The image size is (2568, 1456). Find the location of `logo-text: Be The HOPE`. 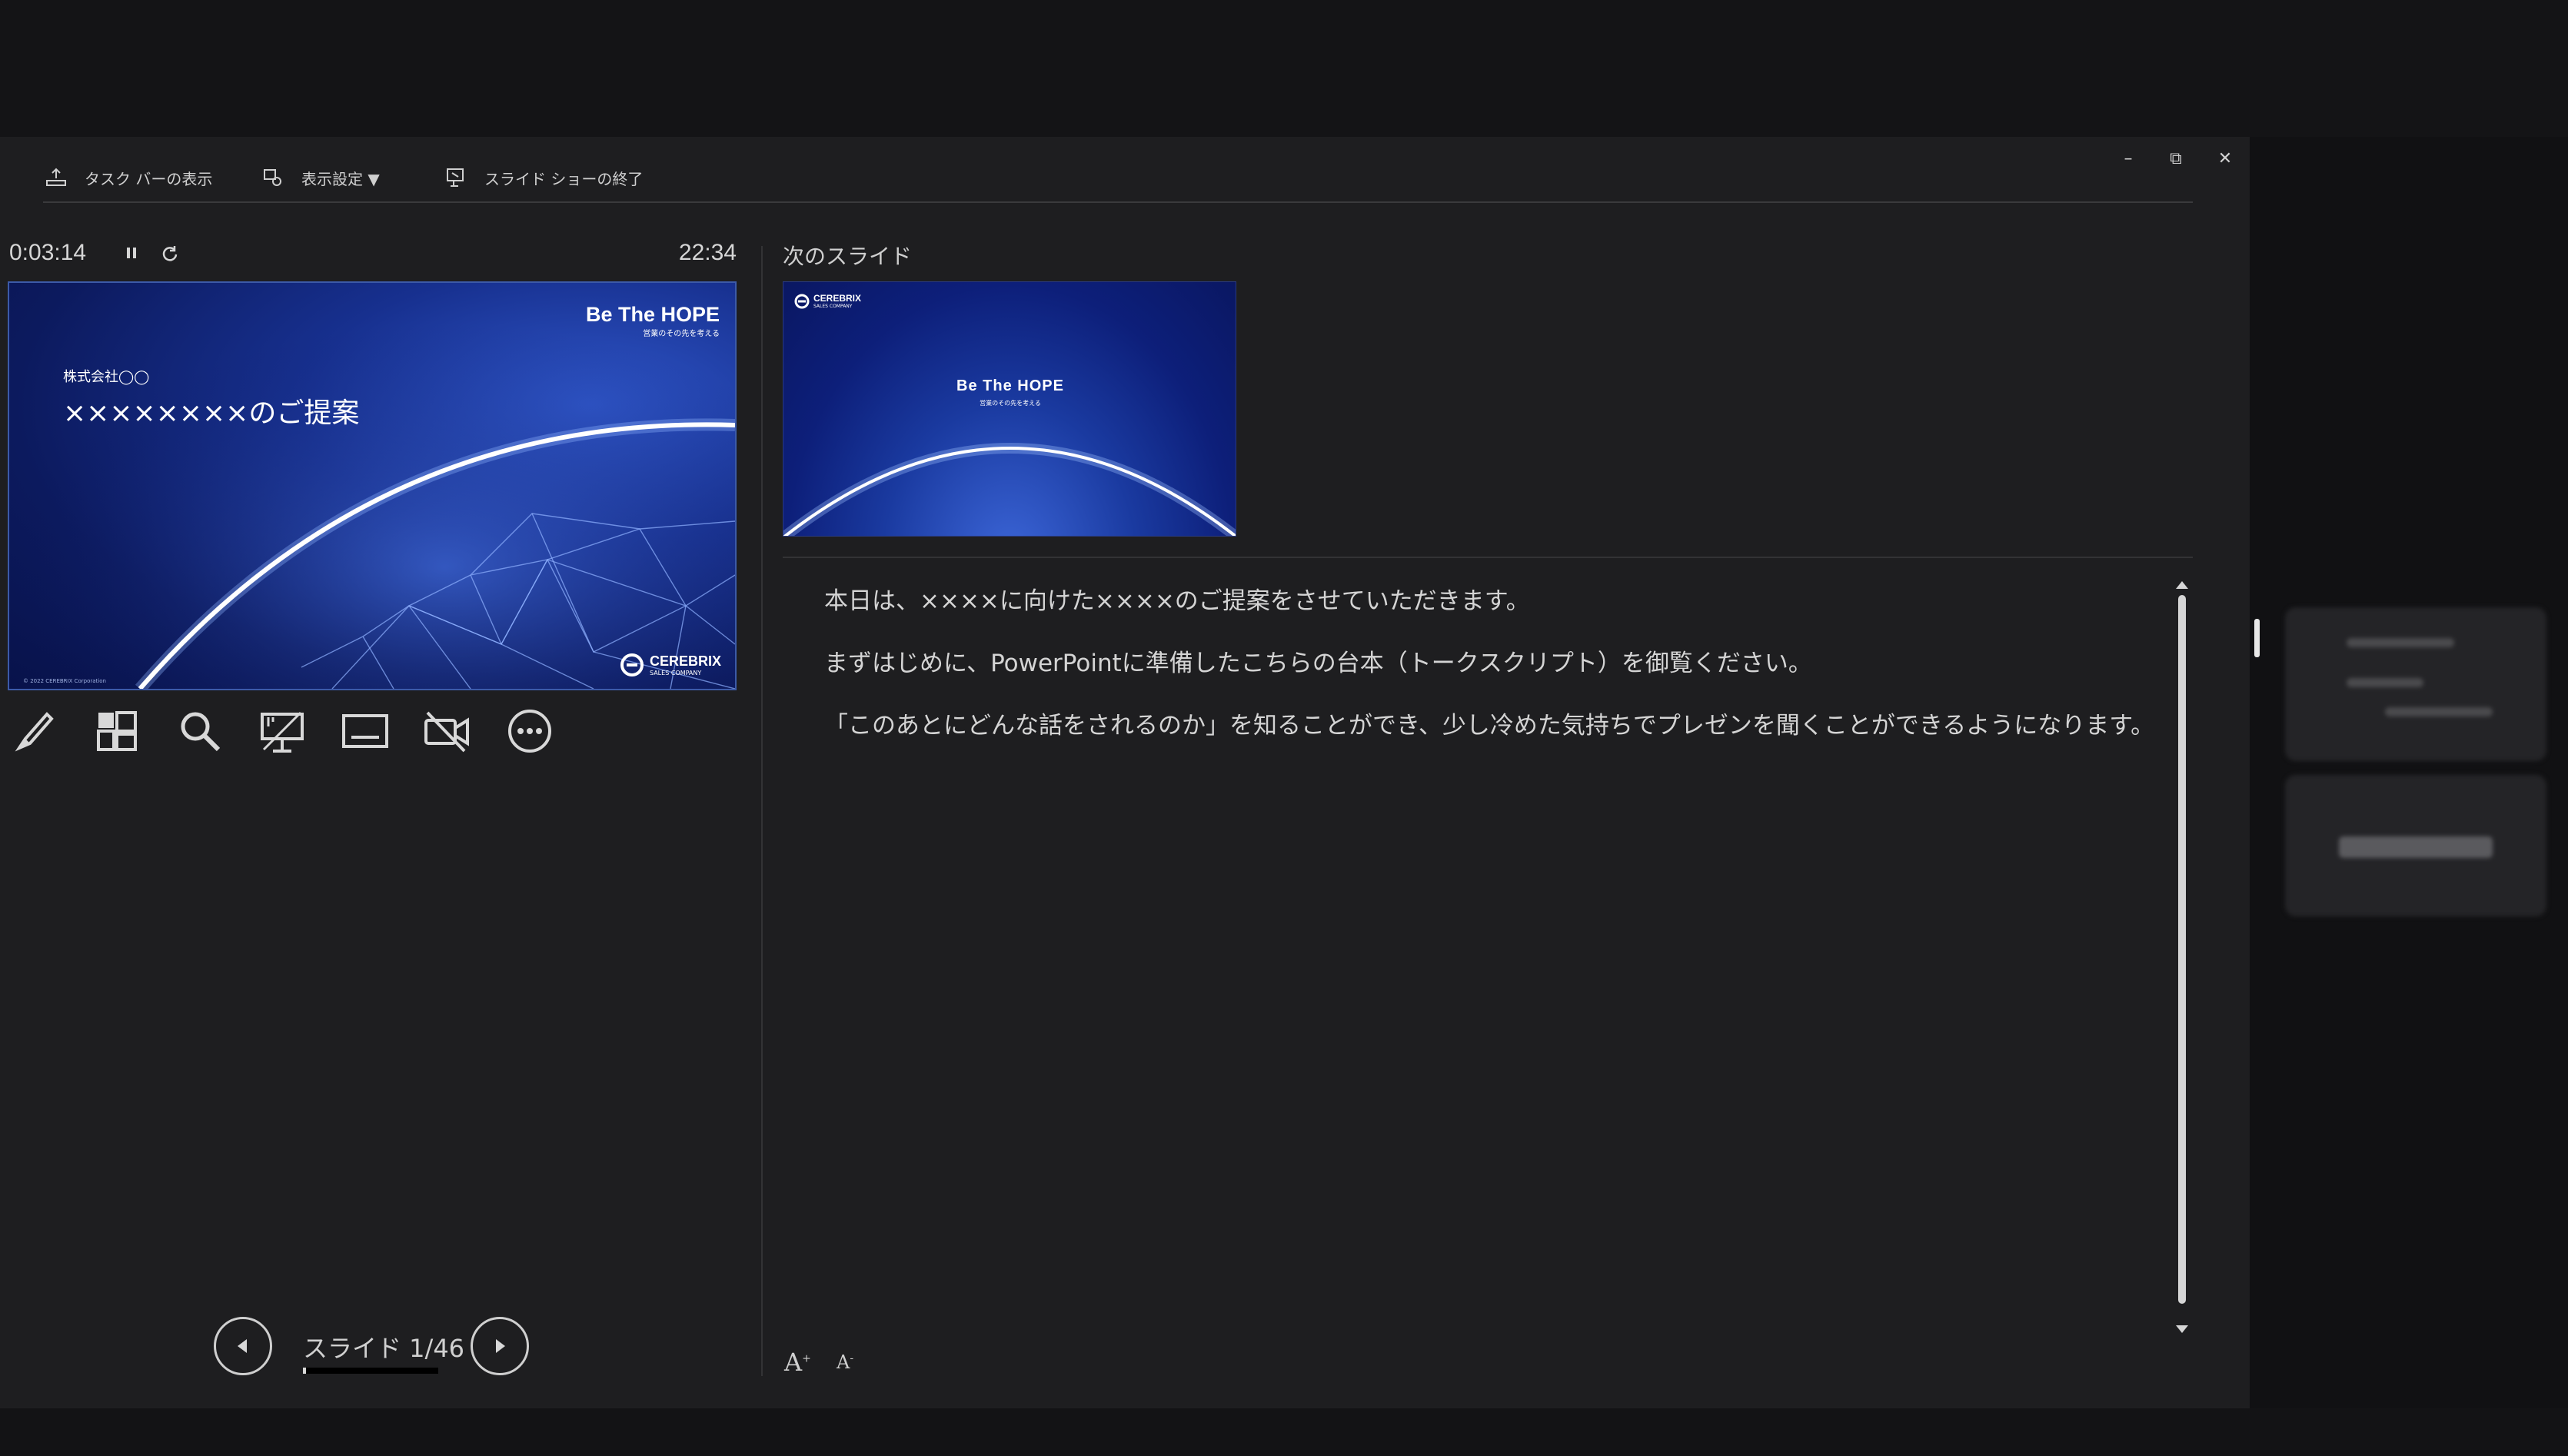

logo-text: Be The HOPE is located at coordinates (652, 314).